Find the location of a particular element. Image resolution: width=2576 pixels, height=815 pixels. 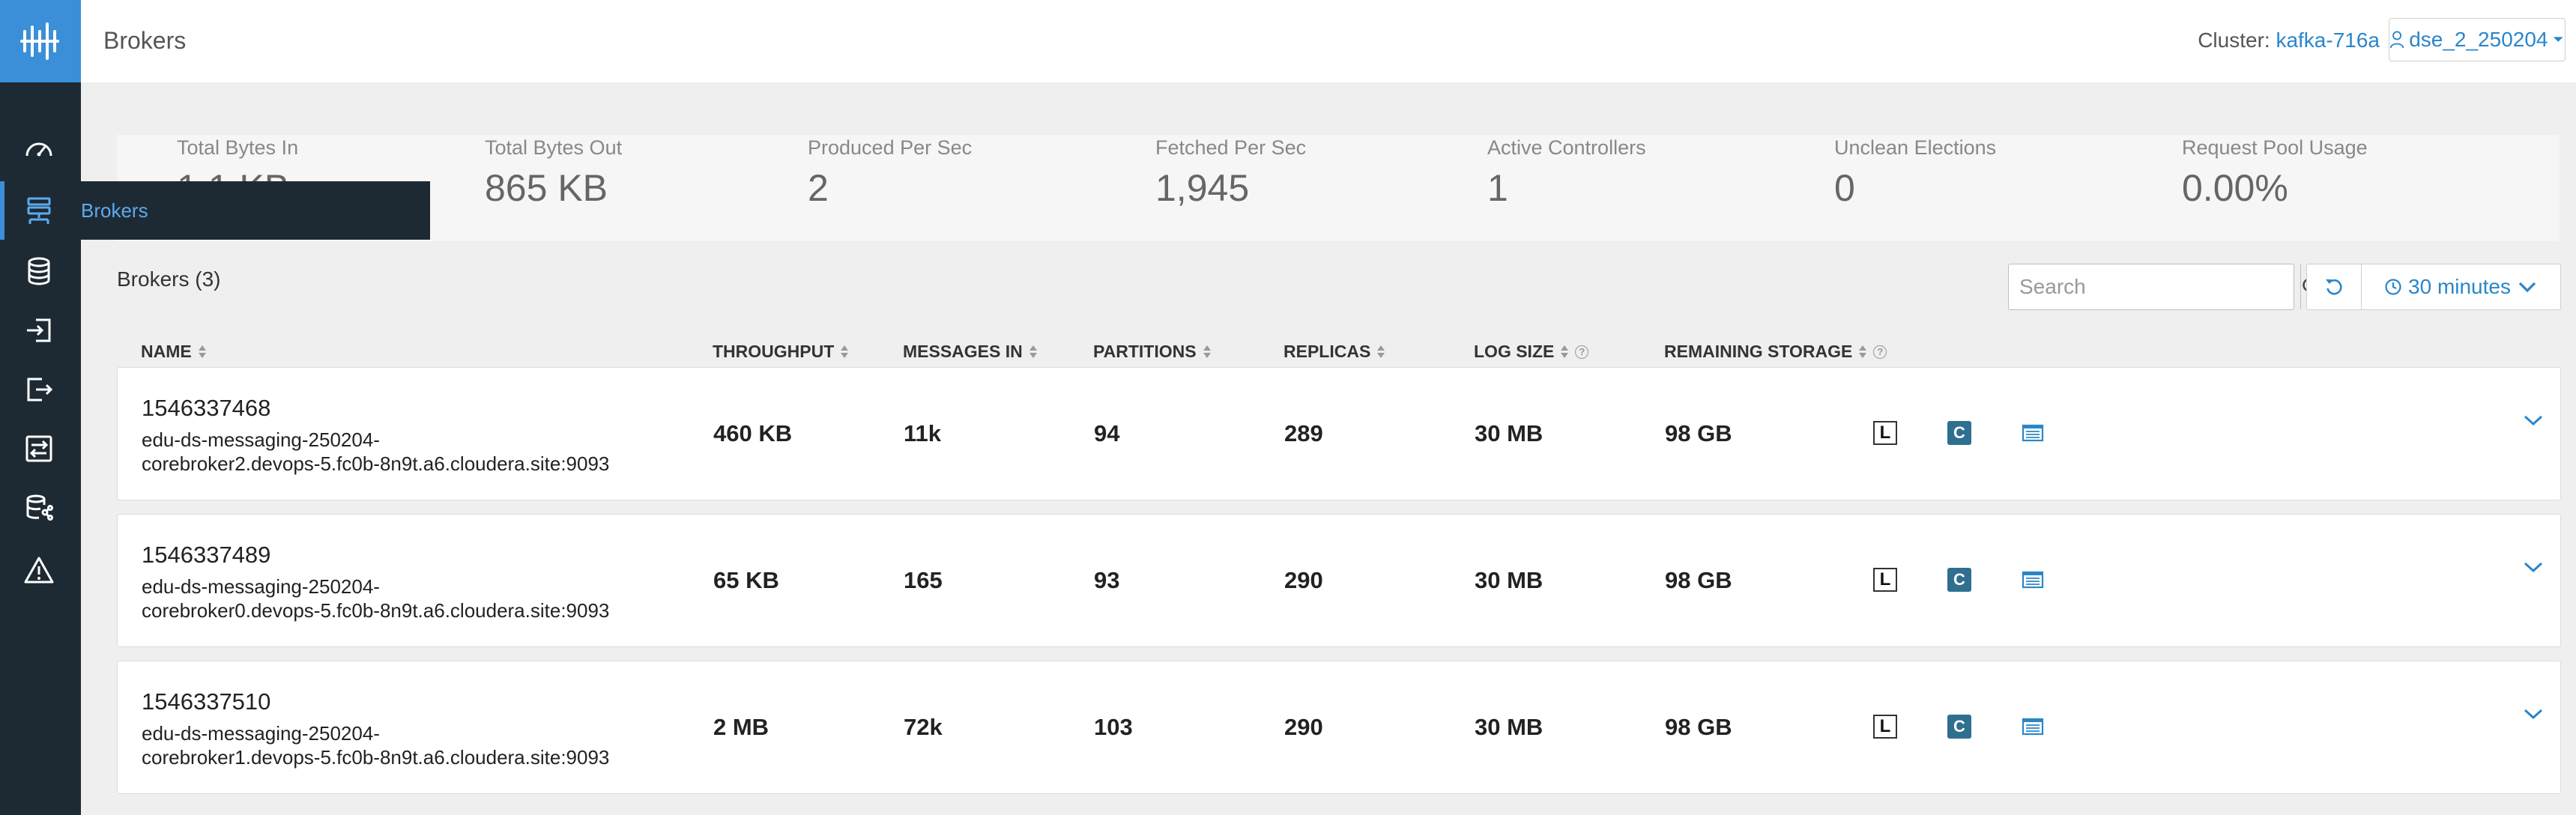

column-header-partitions: PARTITIONS is located at coordinates (1152, 352).